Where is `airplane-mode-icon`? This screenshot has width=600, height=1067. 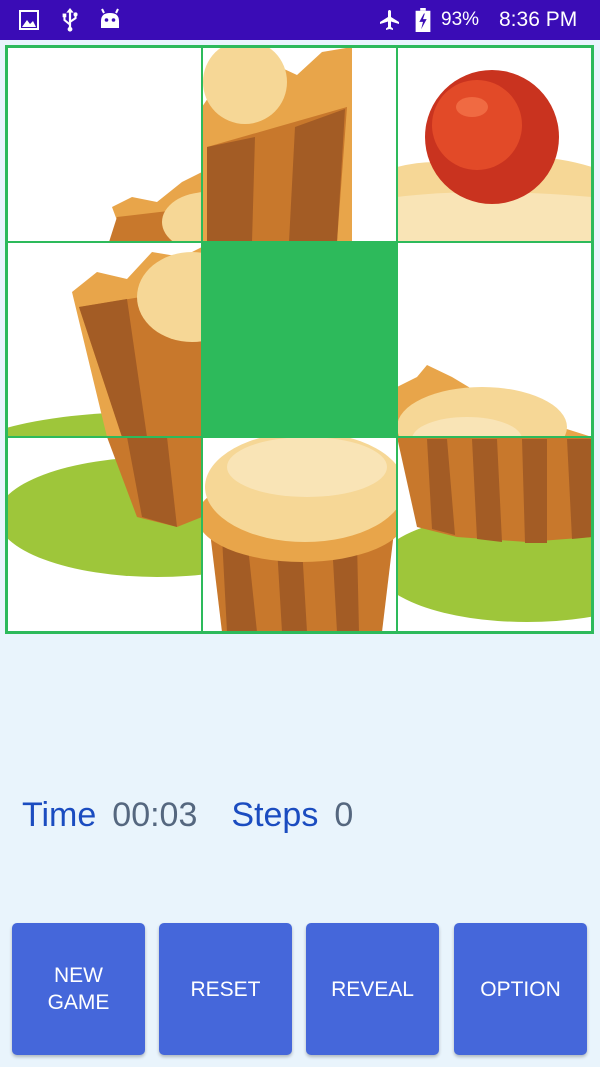 airplane-mode-icon is located at coordinates (389, 20).